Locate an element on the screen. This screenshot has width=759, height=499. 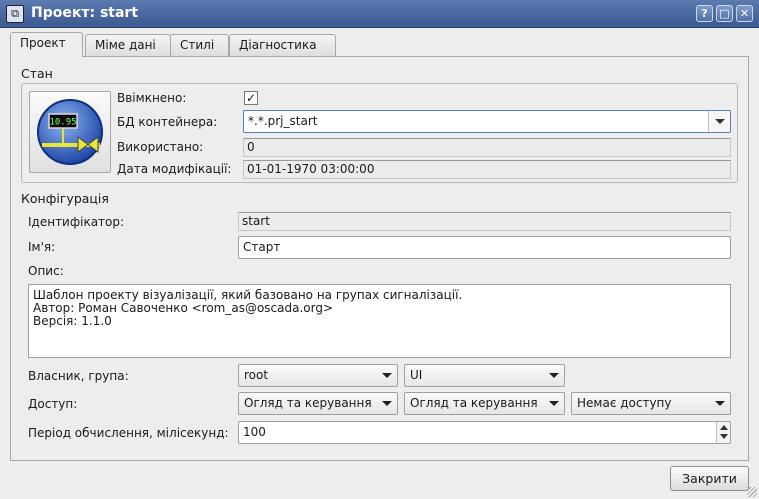
close-button: Закрити is located at coordinates (709, 478).